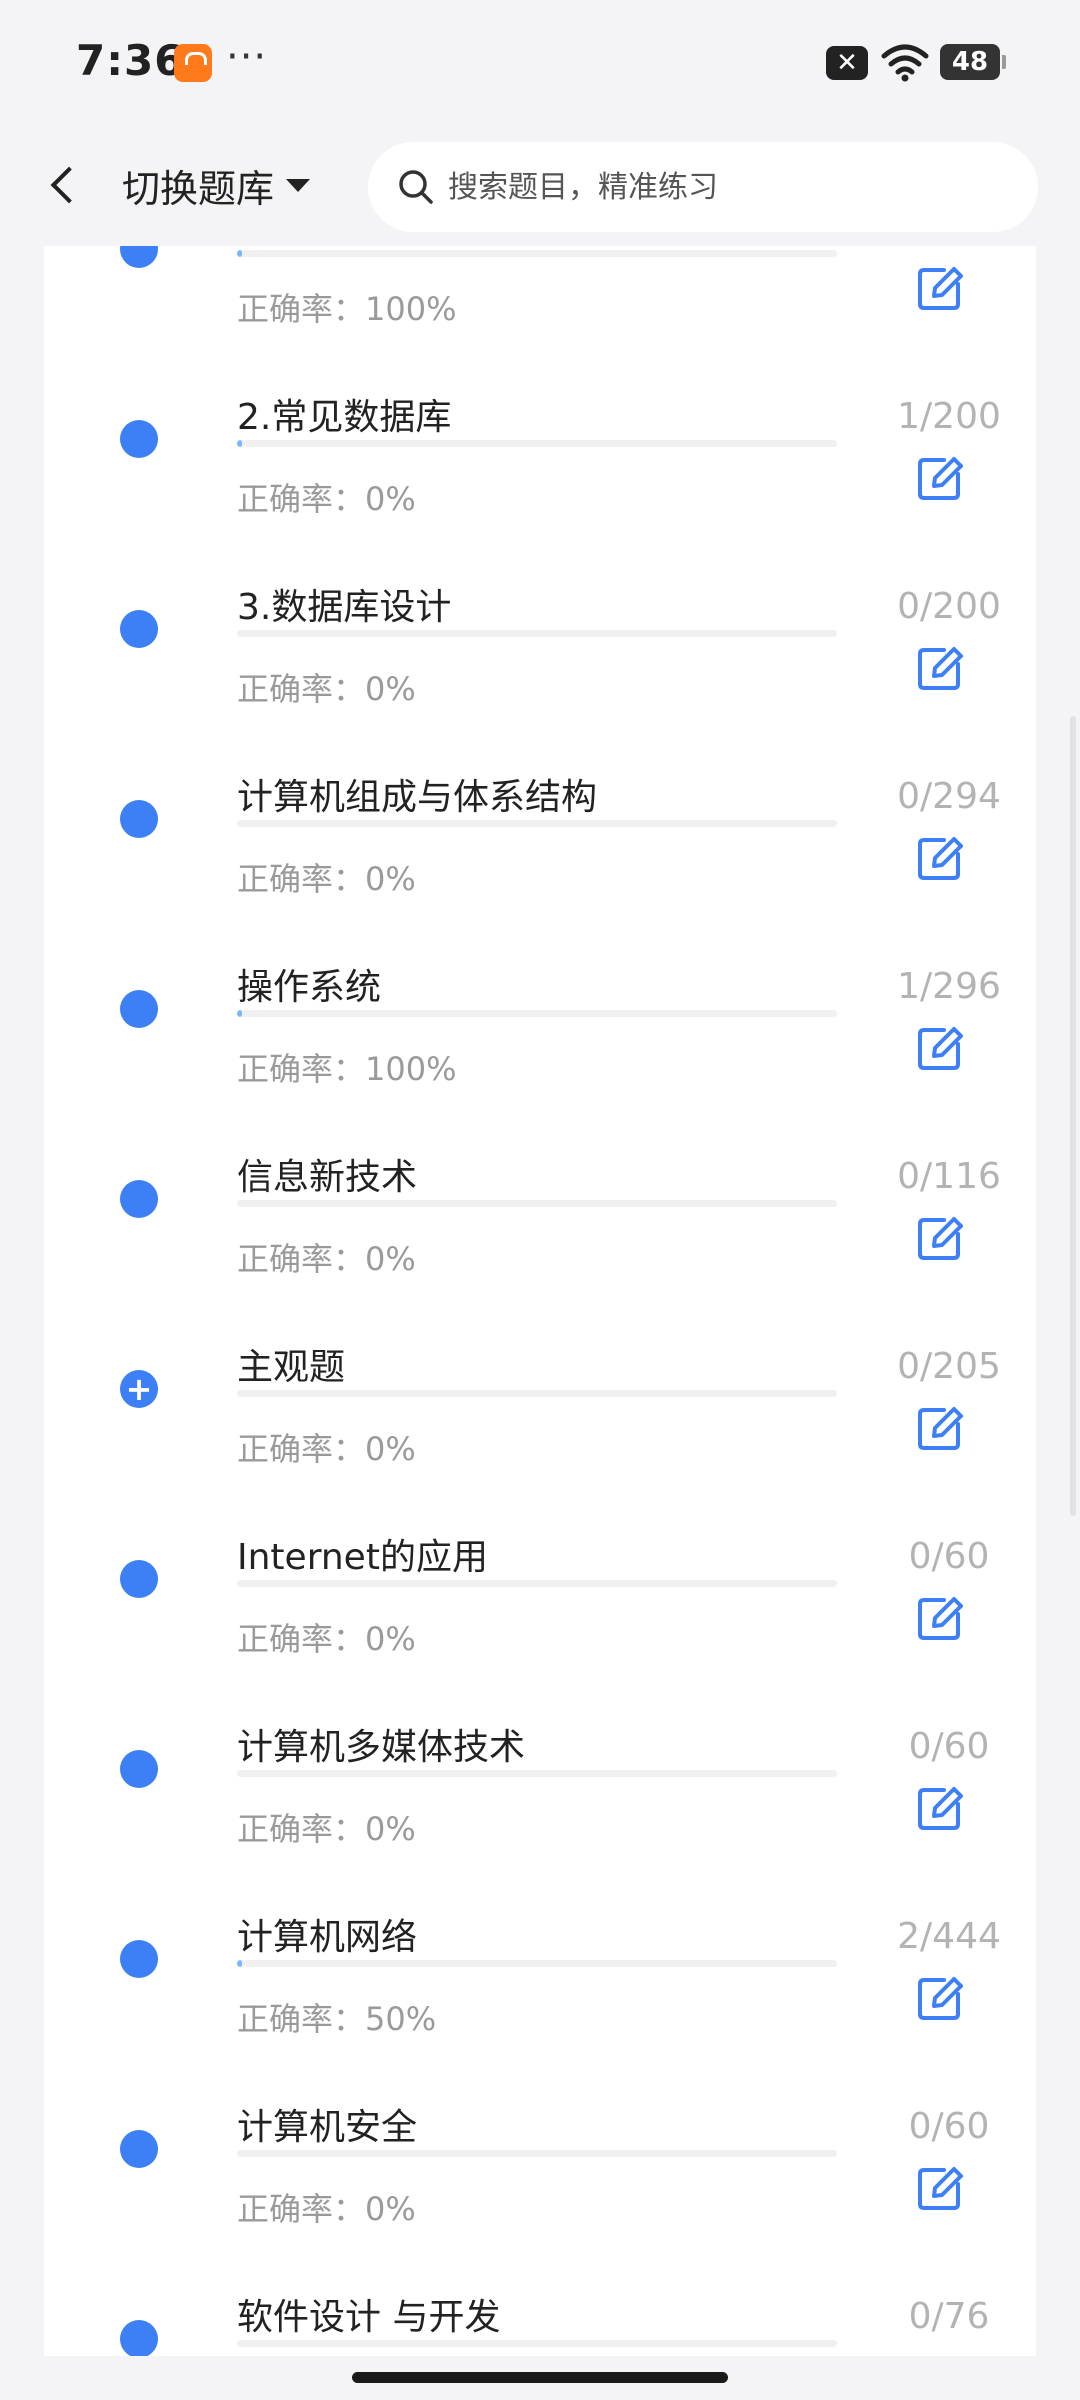  I want to click on battery-icon: 48, so click(973, 62).